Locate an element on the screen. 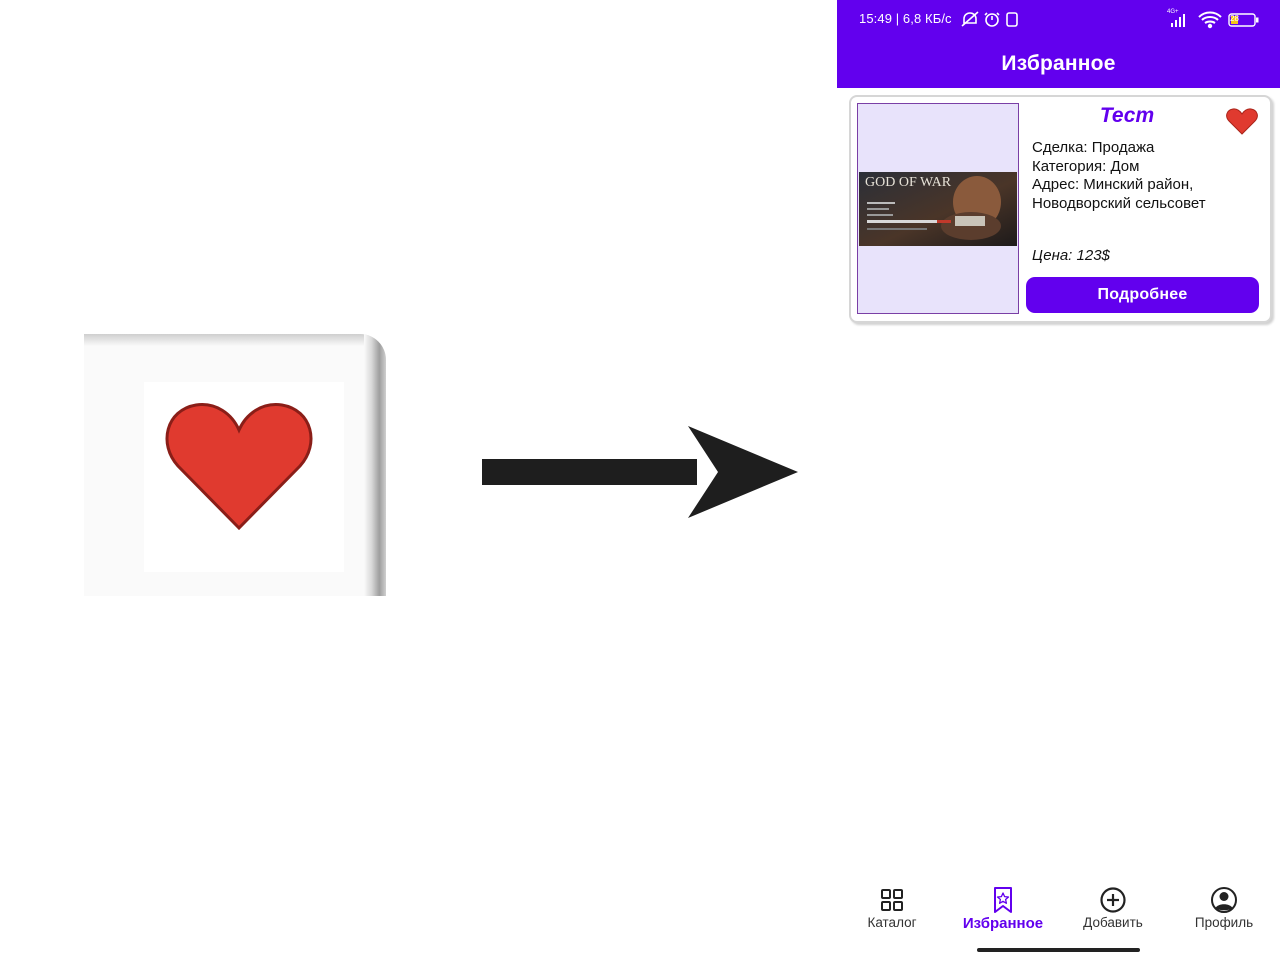  app-bar: Избранное is located at coordinates (1058, 64).